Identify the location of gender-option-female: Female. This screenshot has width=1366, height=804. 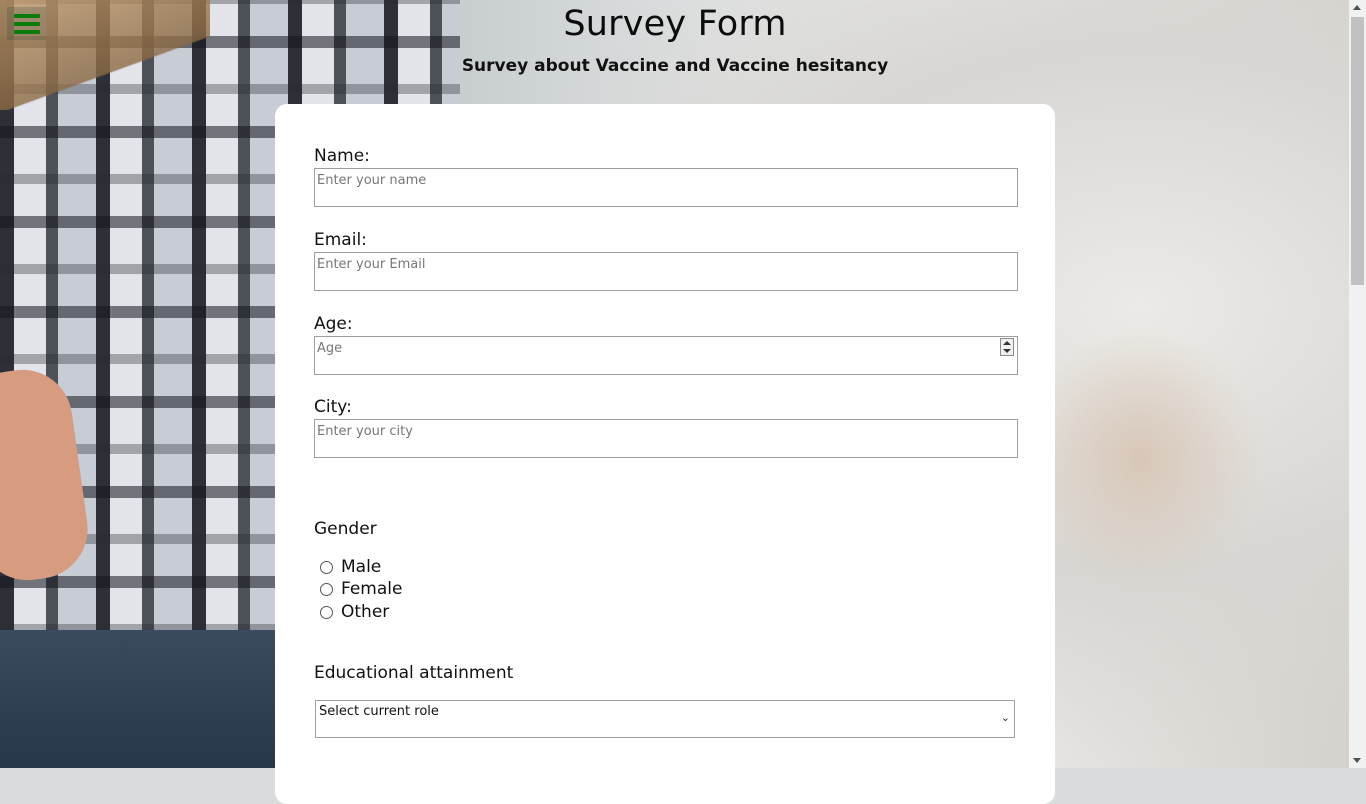
(361, 589).